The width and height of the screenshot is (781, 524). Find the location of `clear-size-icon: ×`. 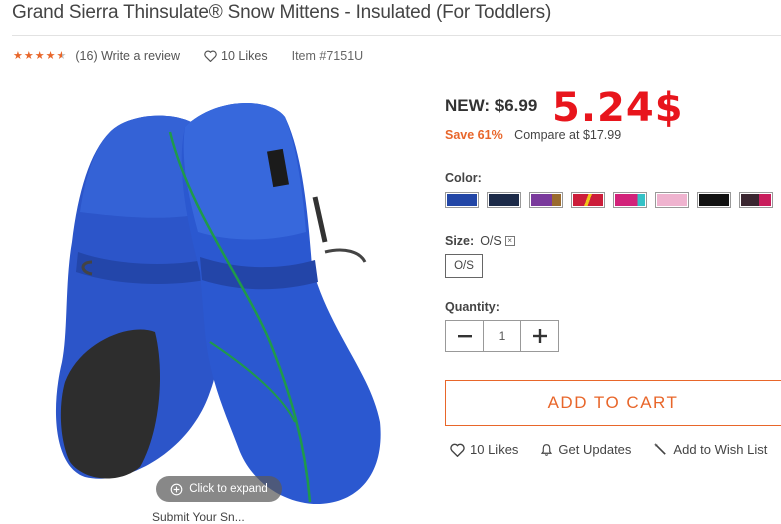

clear-size-icon: × is located at coordinates (509, 241).